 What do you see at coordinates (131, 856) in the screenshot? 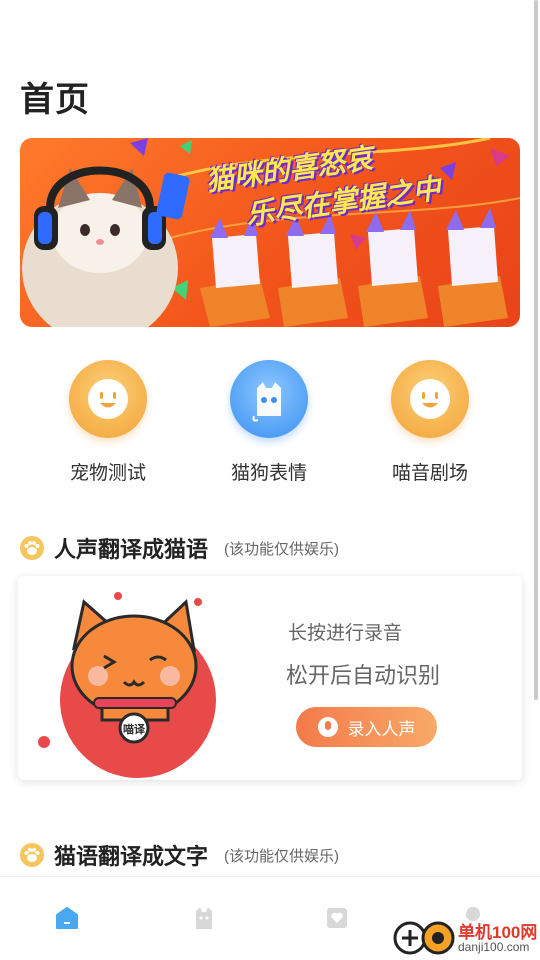
I see `section-title: 猫语翻译成文字` at bounding box center [131, 856].